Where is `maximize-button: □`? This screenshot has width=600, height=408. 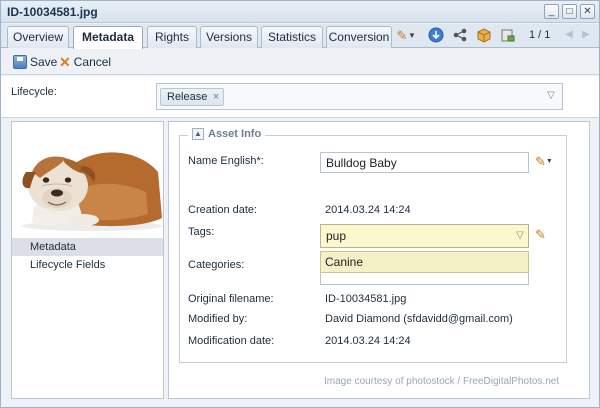
maximize-button: □ is located at coordinates (569, 11).